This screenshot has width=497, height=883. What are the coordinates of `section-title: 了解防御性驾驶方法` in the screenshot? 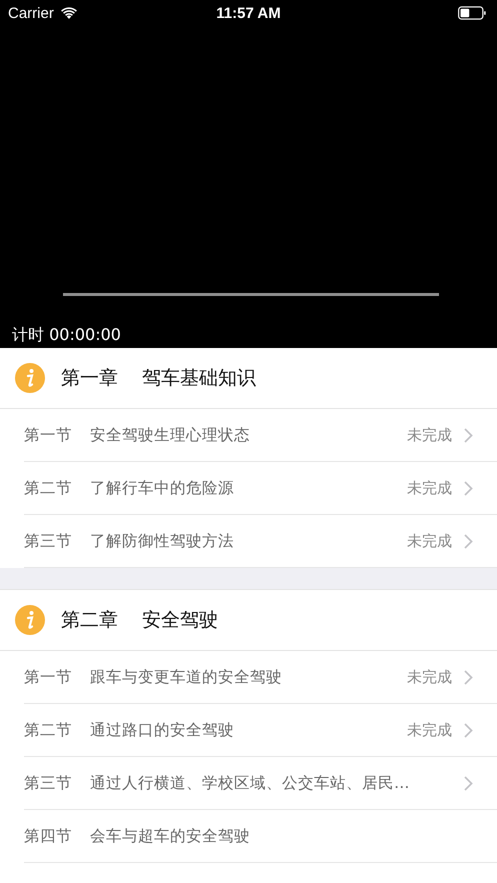 It's located at (248, 541).